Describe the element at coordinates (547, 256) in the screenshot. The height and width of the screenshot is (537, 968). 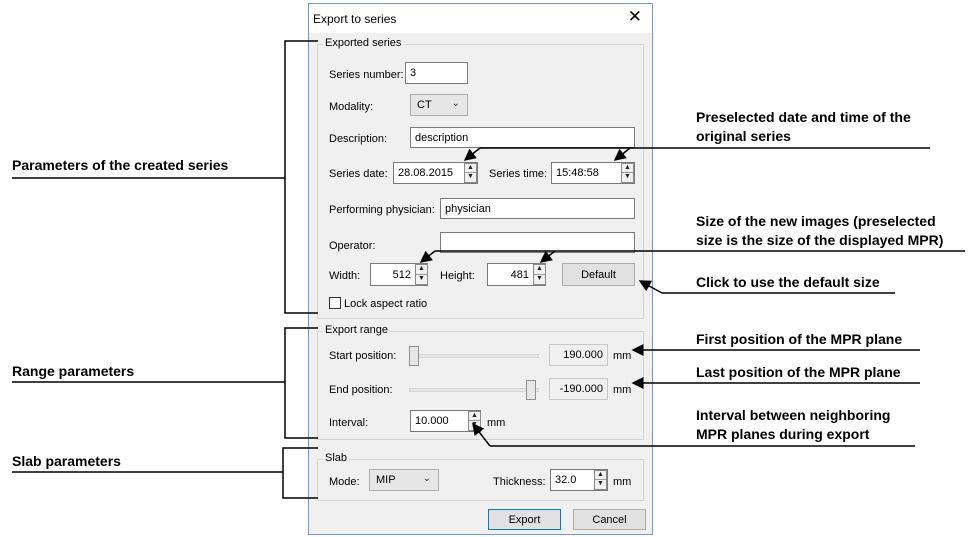
I see `arrow-height` at that location.